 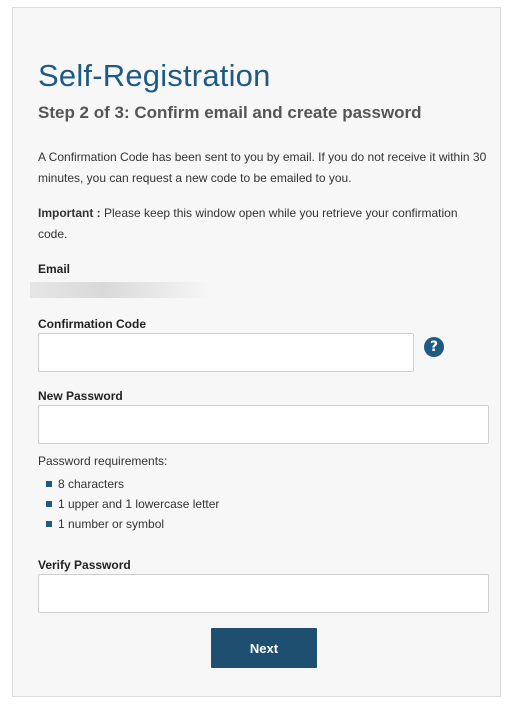 I want to click on password-requirements-title: Password requirements:, so click(x=103, y=461).